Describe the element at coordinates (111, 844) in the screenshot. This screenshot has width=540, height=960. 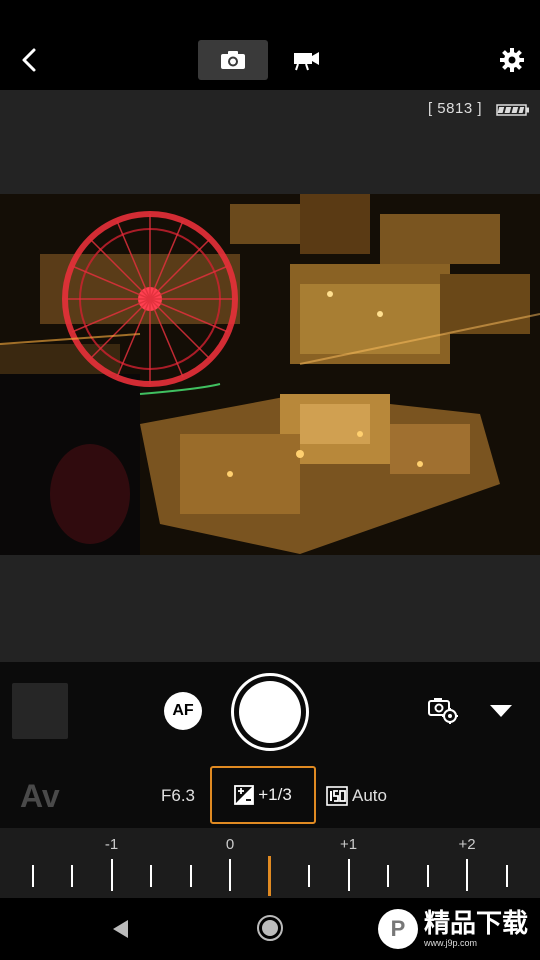
I see `ruler-label: -1` at that location.